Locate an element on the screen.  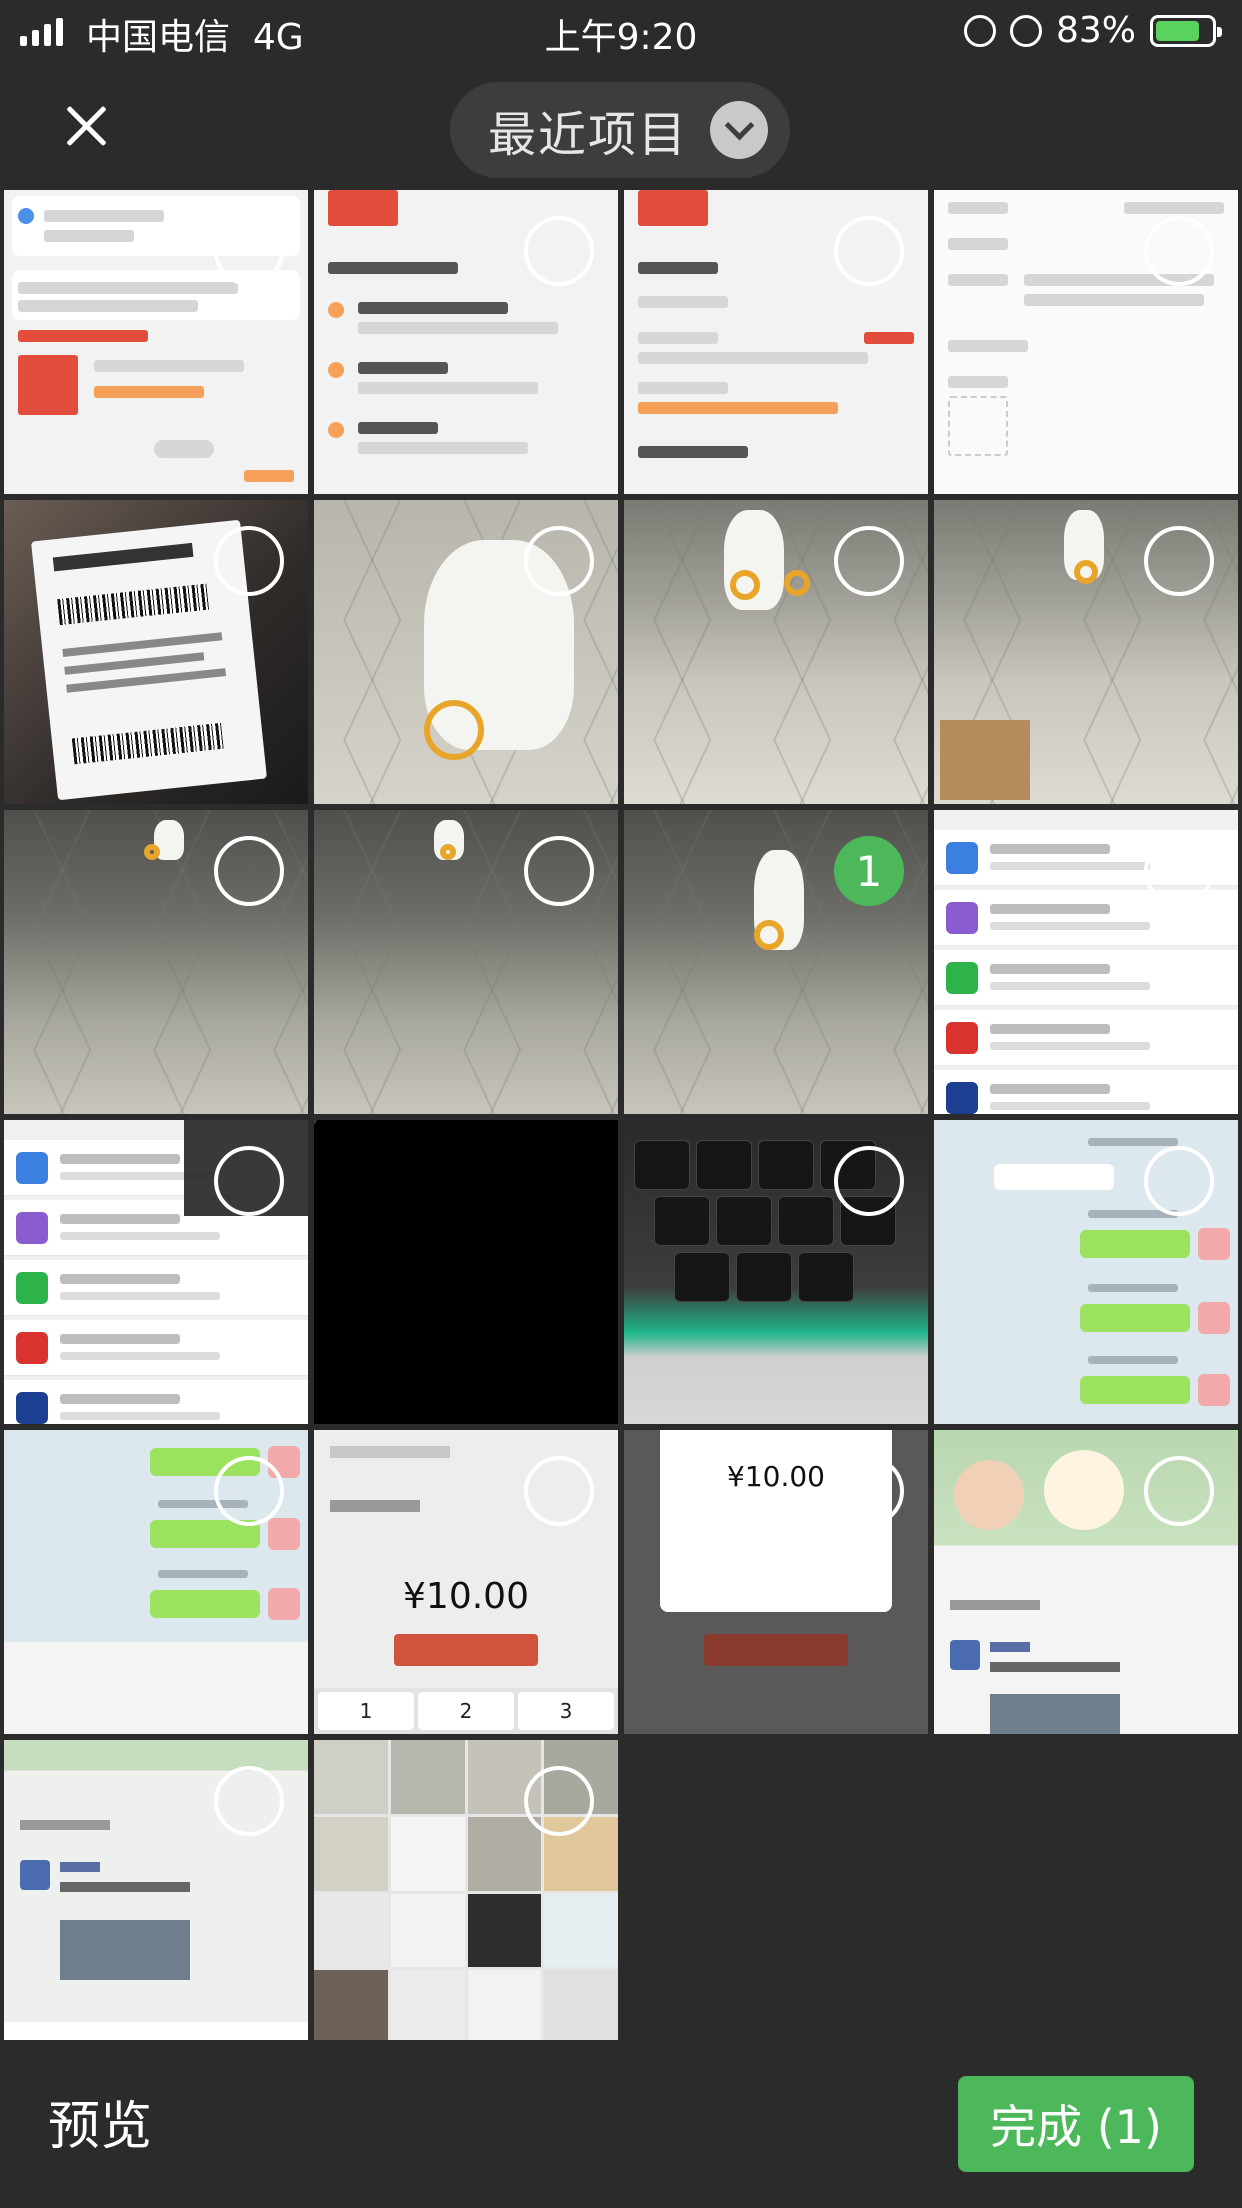
battery-percent: 83% is located at coordinates (1095, 30).